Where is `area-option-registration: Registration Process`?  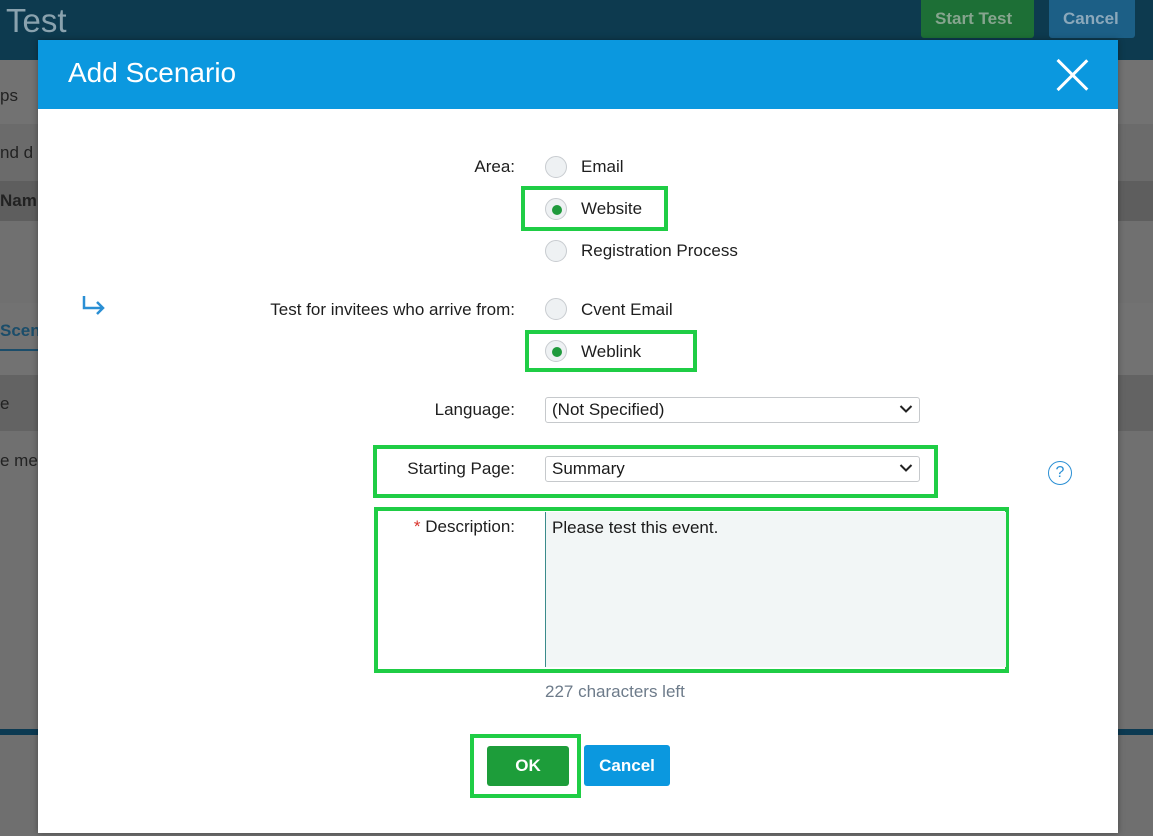
area-option-registration: Registration Process is located at coordinates (659, 251).